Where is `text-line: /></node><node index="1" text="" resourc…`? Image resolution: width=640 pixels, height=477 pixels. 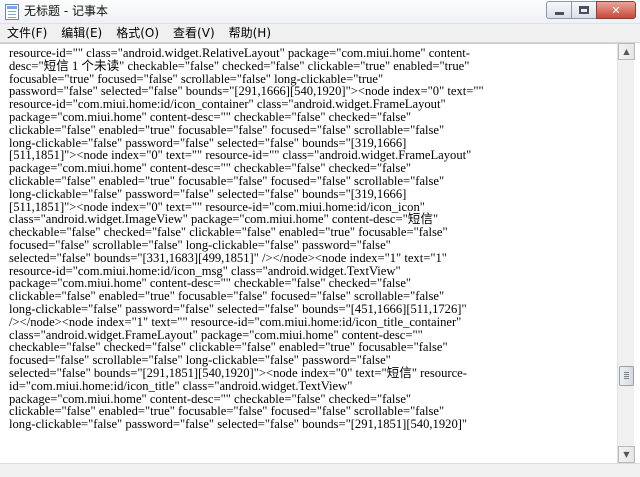 text-line: /></node><node index="1" text="" resourc… is located at coordinates (235, 321).